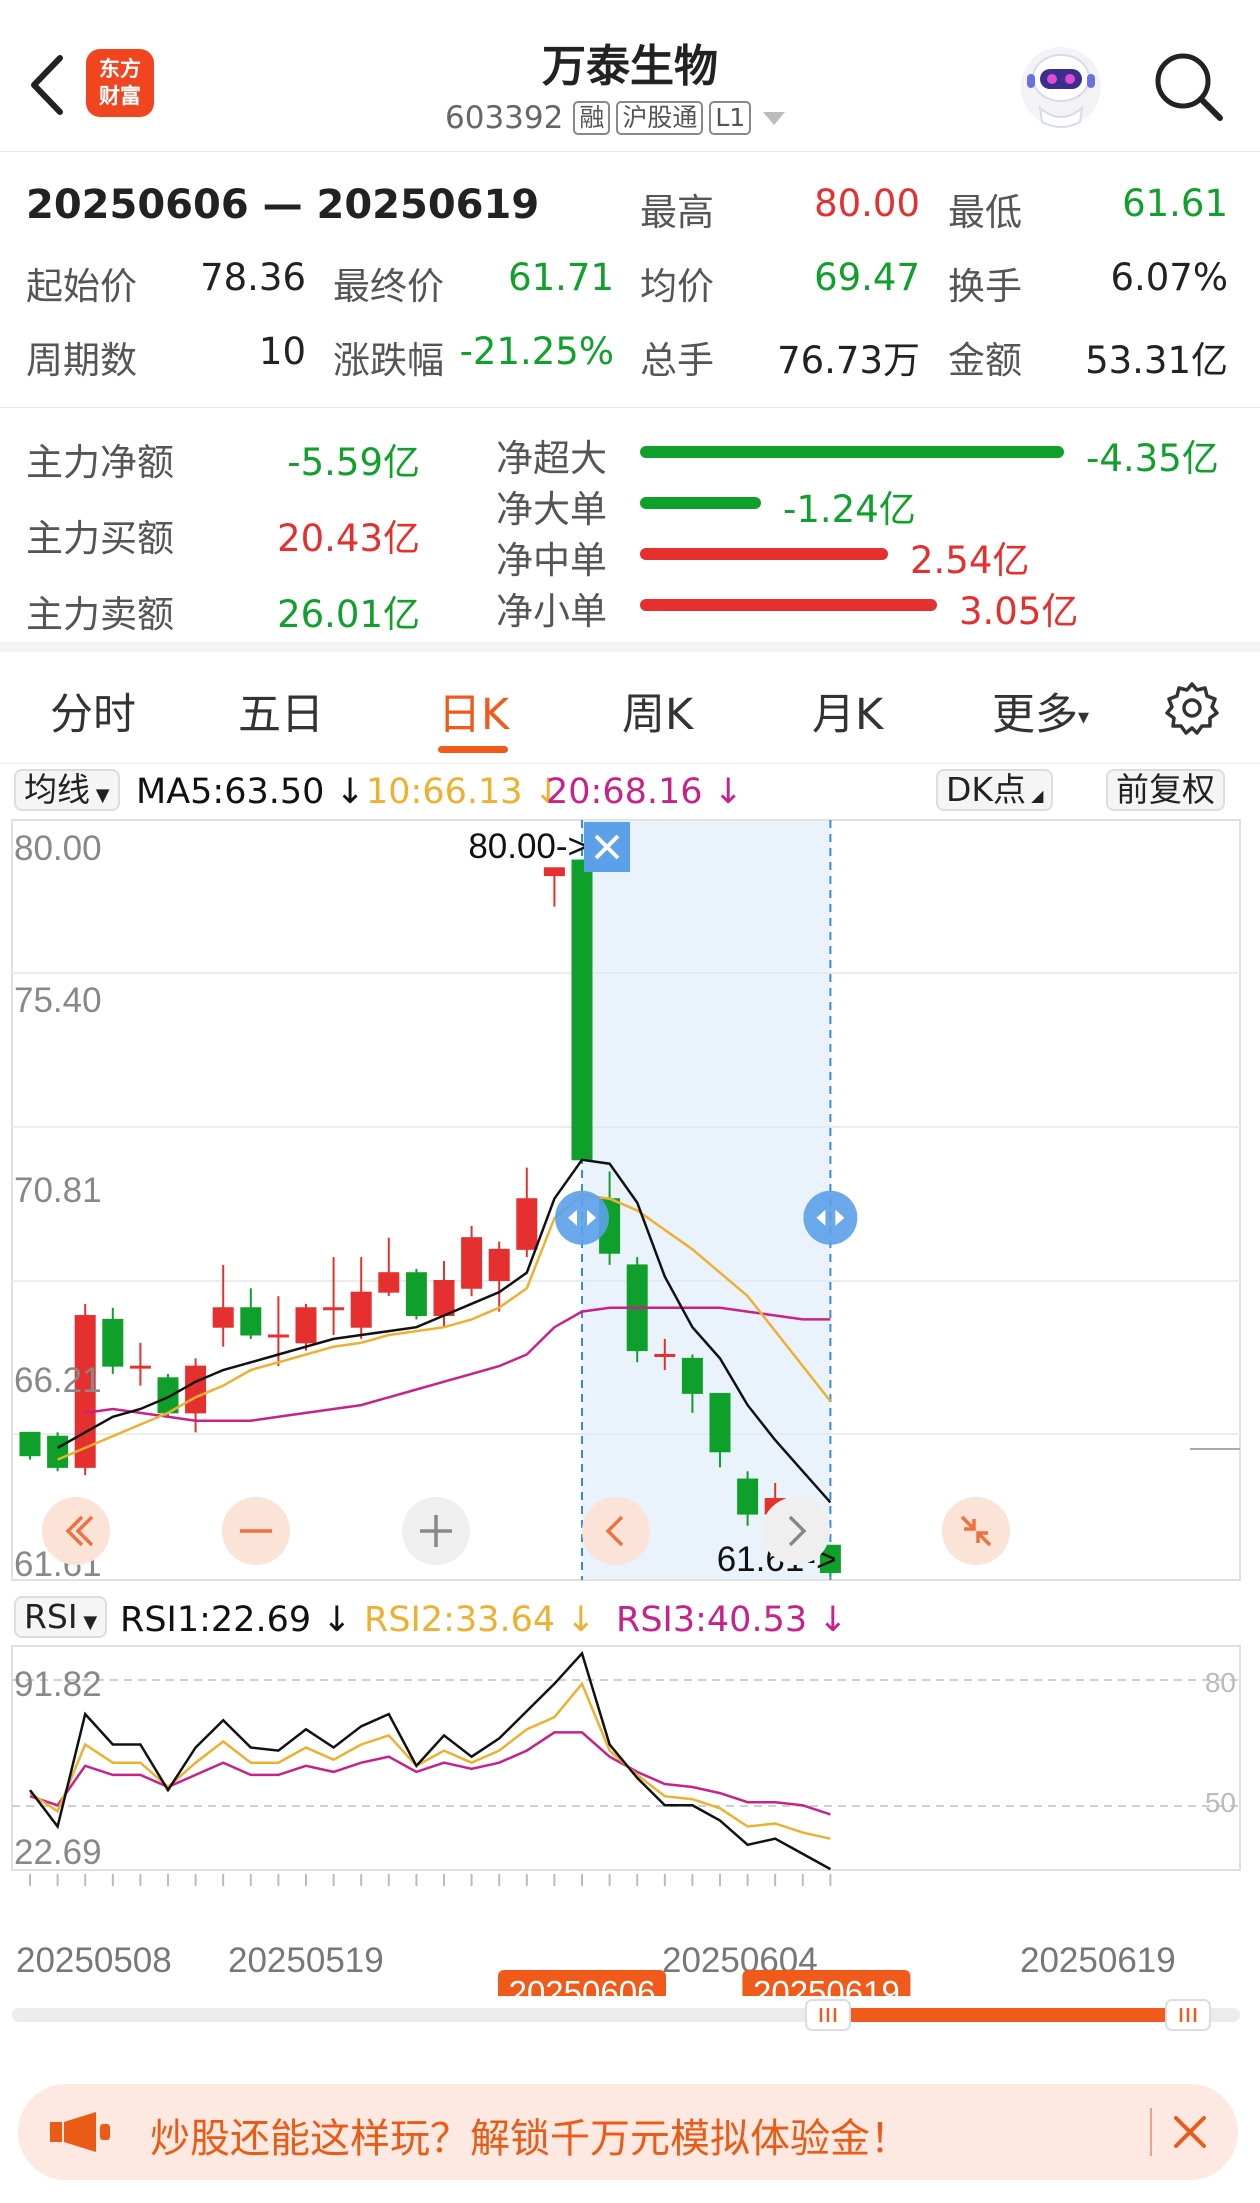  What do you see at coordinates (582, 1217) in the screenshot?
I see `selection-left-handle` at bounding box center [582, 1217].